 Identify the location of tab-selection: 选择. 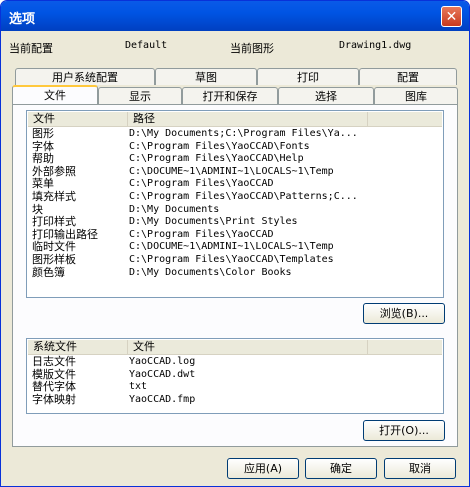
(326, 95).